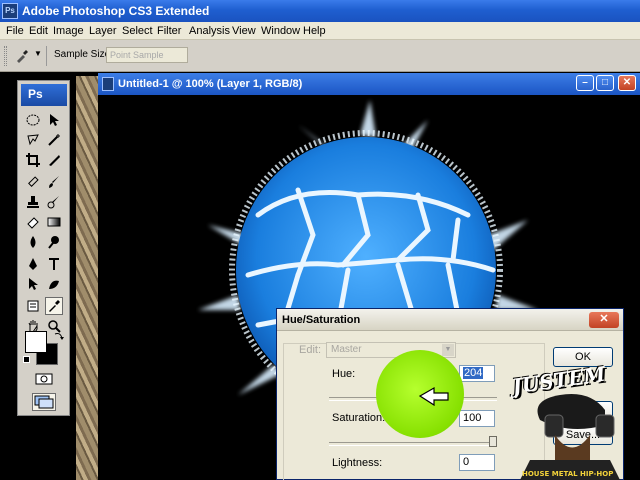  Describe the element at coordinates (359, 418) in the screenshot. I see `saturation-label: Saturation:` at that location.